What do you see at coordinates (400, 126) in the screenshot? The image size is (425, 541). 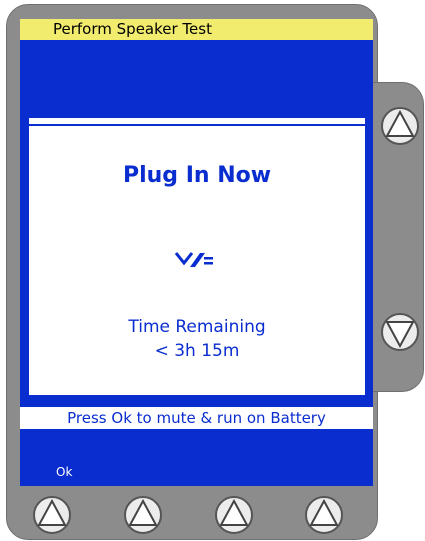 I see `side-button-up` at bounding box center [400, 126].